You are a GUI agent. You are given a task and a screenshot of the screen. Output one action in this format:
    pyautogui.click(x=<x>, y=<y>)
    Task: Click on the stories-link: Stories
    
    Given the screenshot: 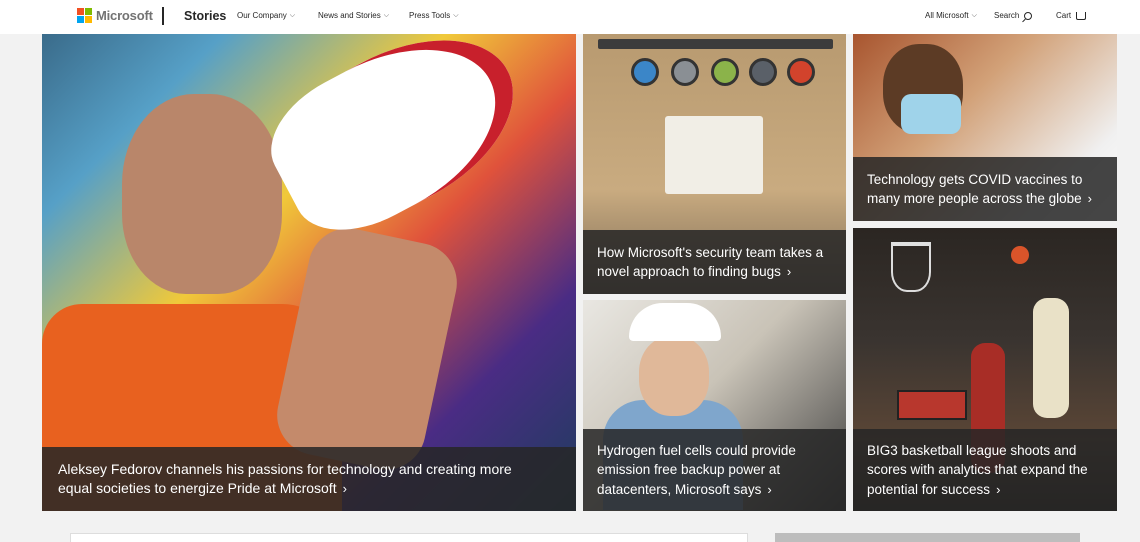 What is the action you would take?
    pyautogui.click(x=205, y=16)
    